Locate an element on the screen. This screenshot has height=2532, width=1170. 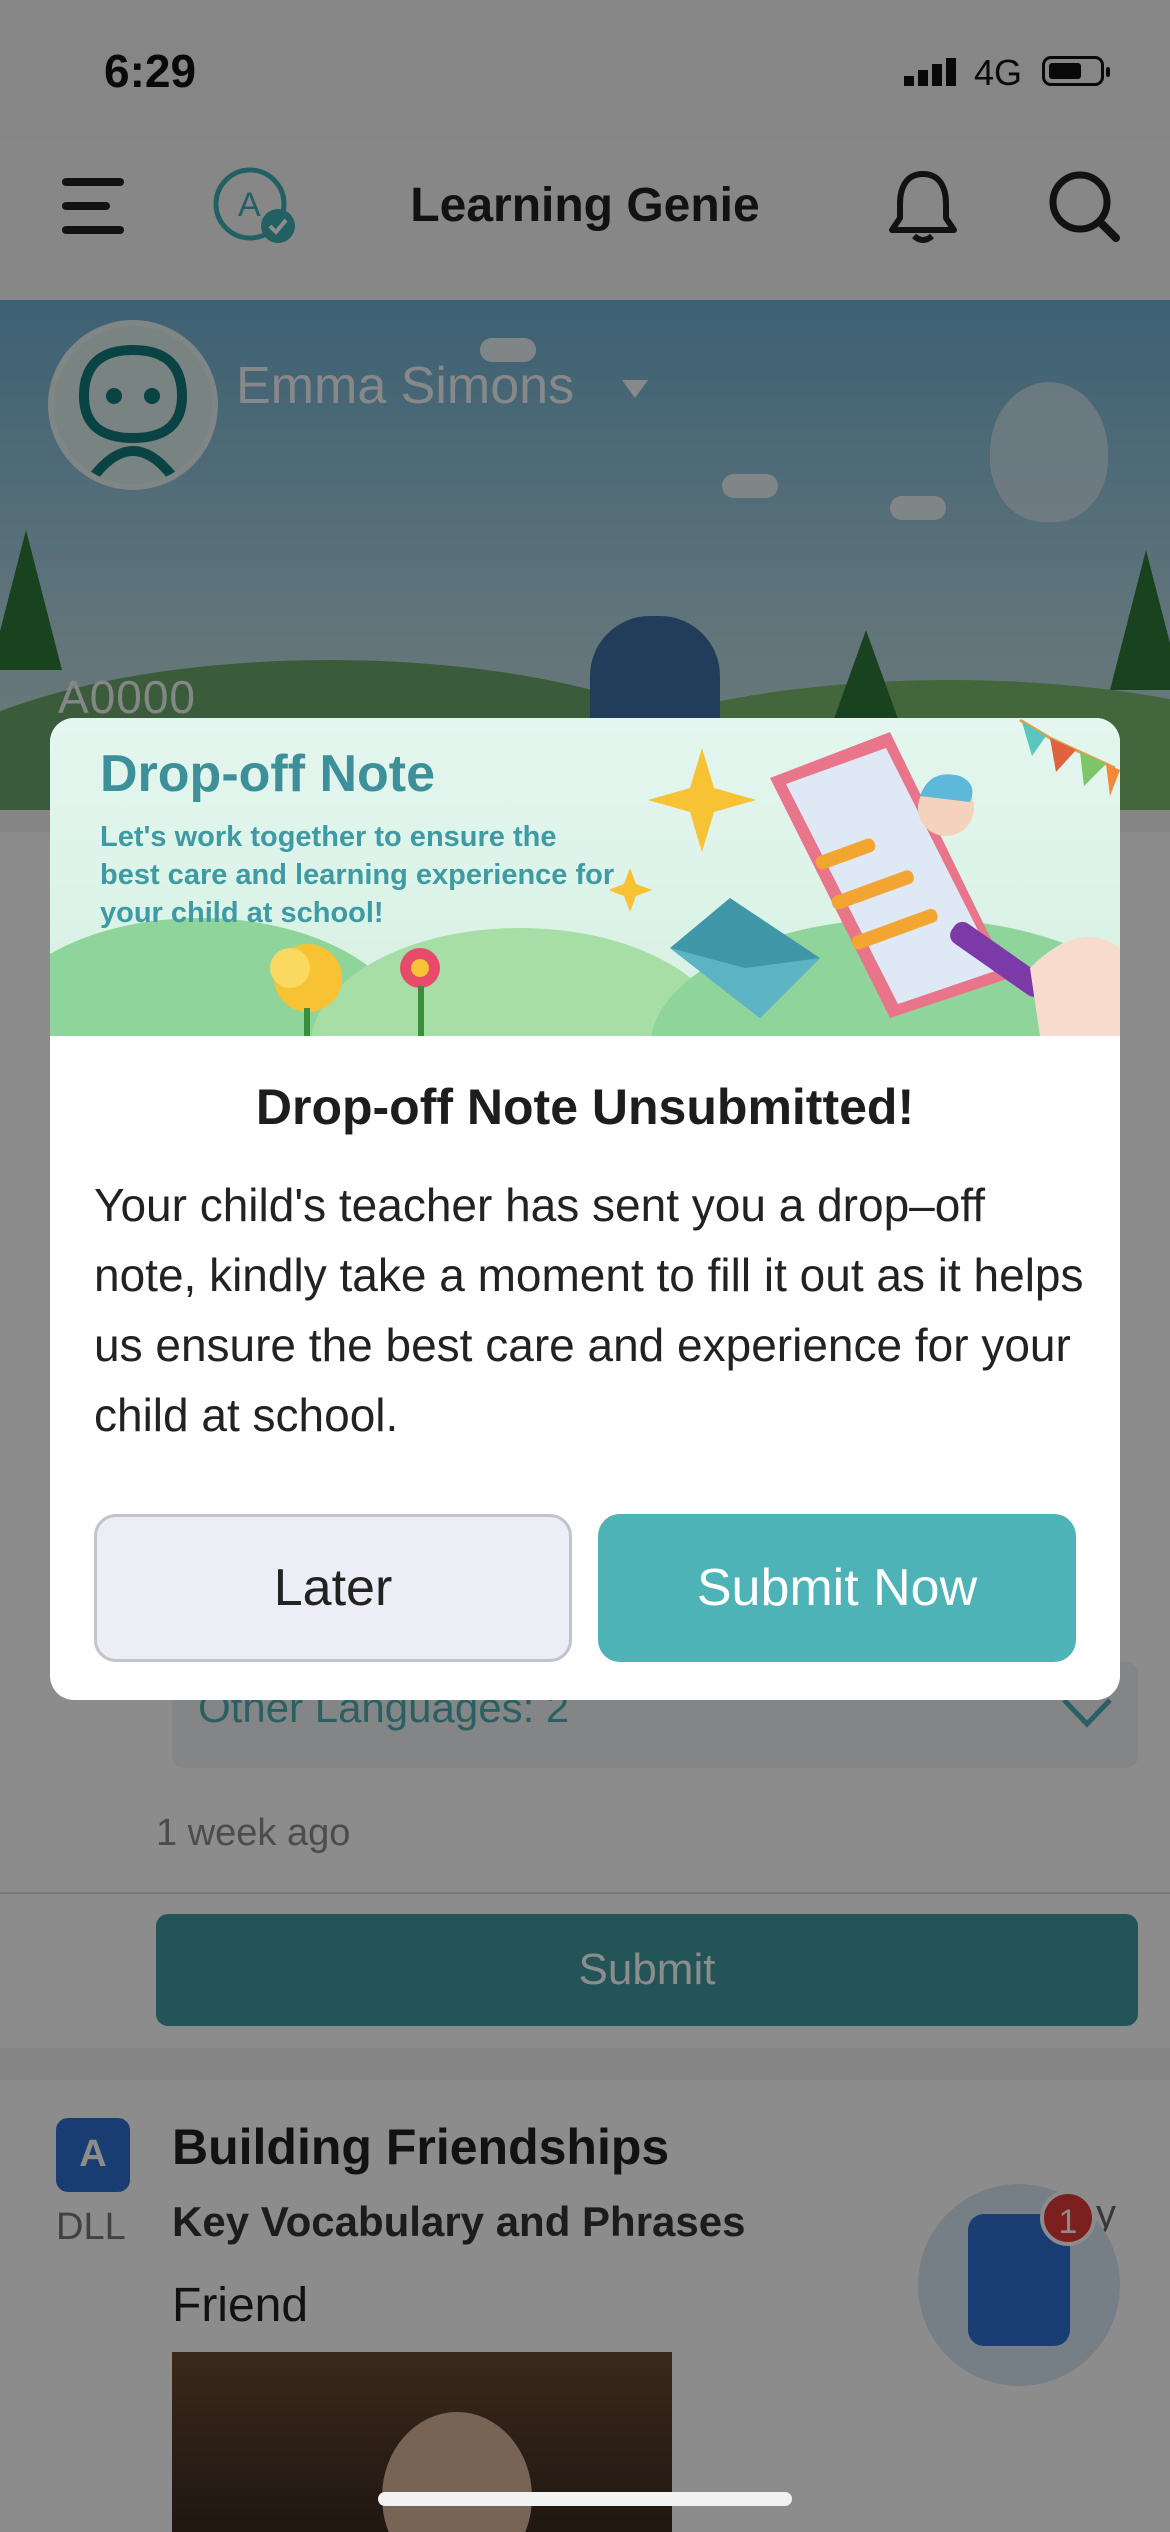
home-indicator is located at coordinates (585, 2499).